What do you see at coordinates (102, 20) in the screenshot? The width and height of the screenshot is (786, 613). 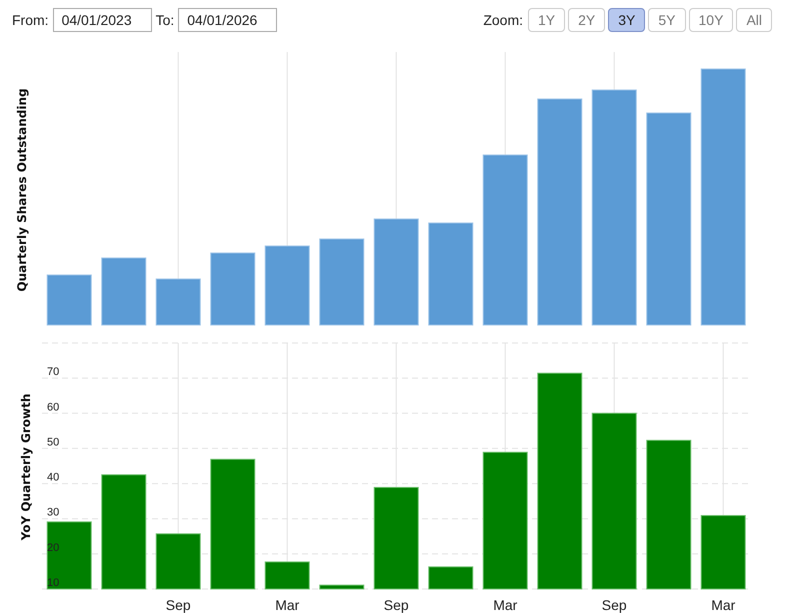 I see `from-date-field: 04/01/2023` at bounding box center [102, 20].